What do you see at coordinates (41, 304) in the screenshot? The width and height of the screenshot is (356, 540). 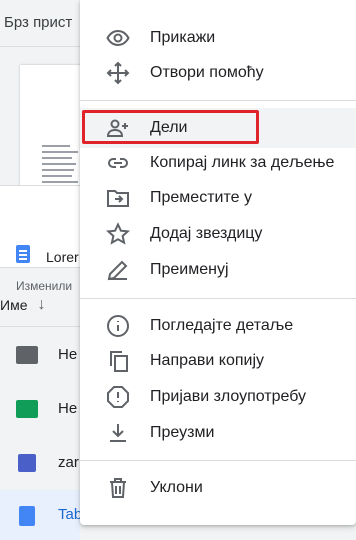 I see `arrow-down-icon: ↓` at bounding box center [41, 304].